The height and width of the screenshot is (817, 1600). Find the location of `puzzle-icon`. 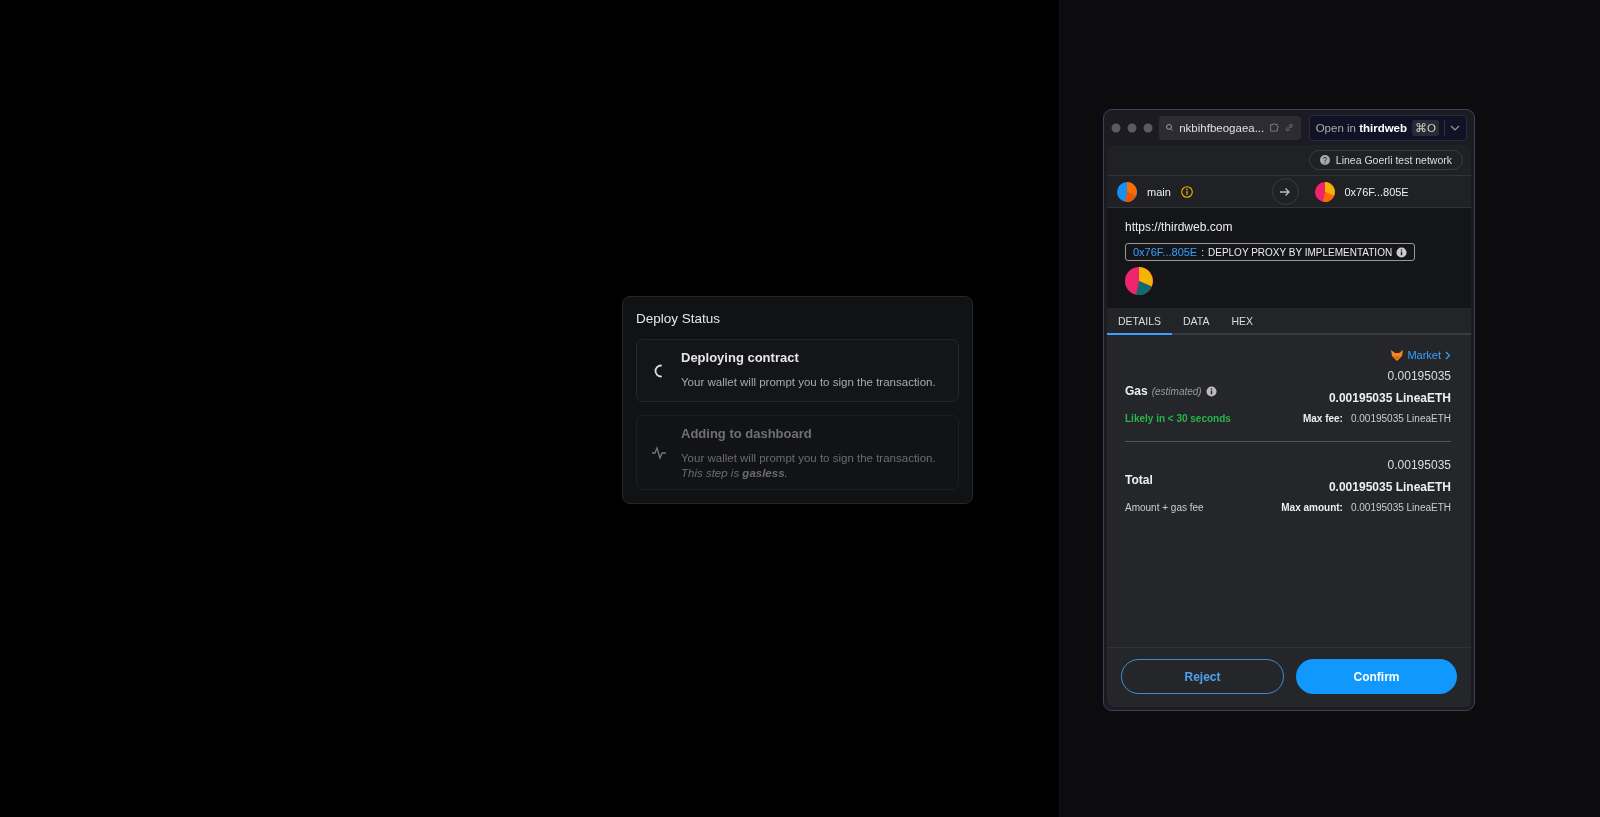

puzzle-icon is located at coordinates (1275, 127).